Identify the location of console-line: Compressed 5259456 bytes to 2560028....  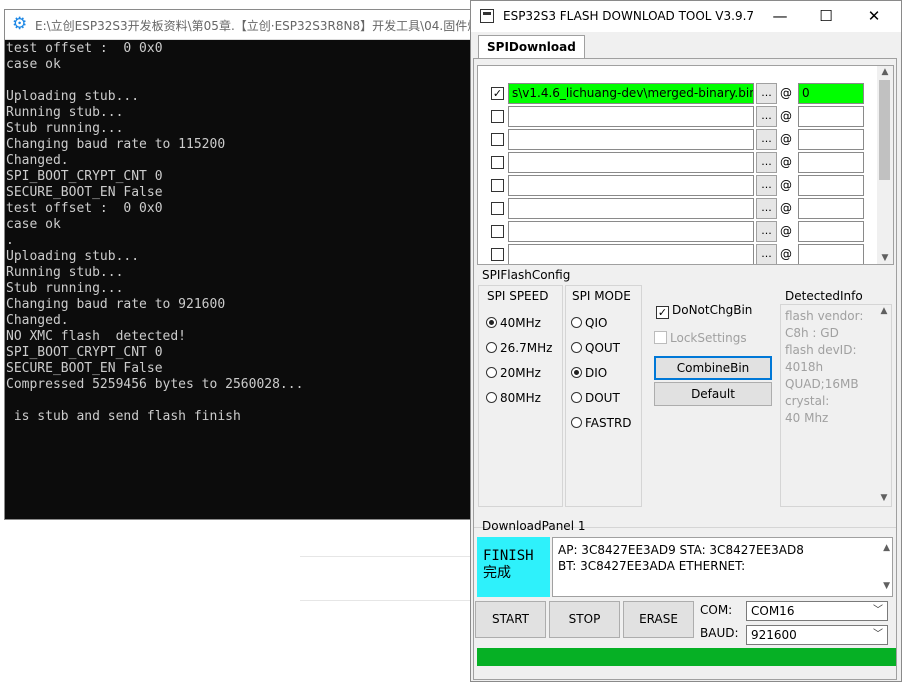
(155, 384).